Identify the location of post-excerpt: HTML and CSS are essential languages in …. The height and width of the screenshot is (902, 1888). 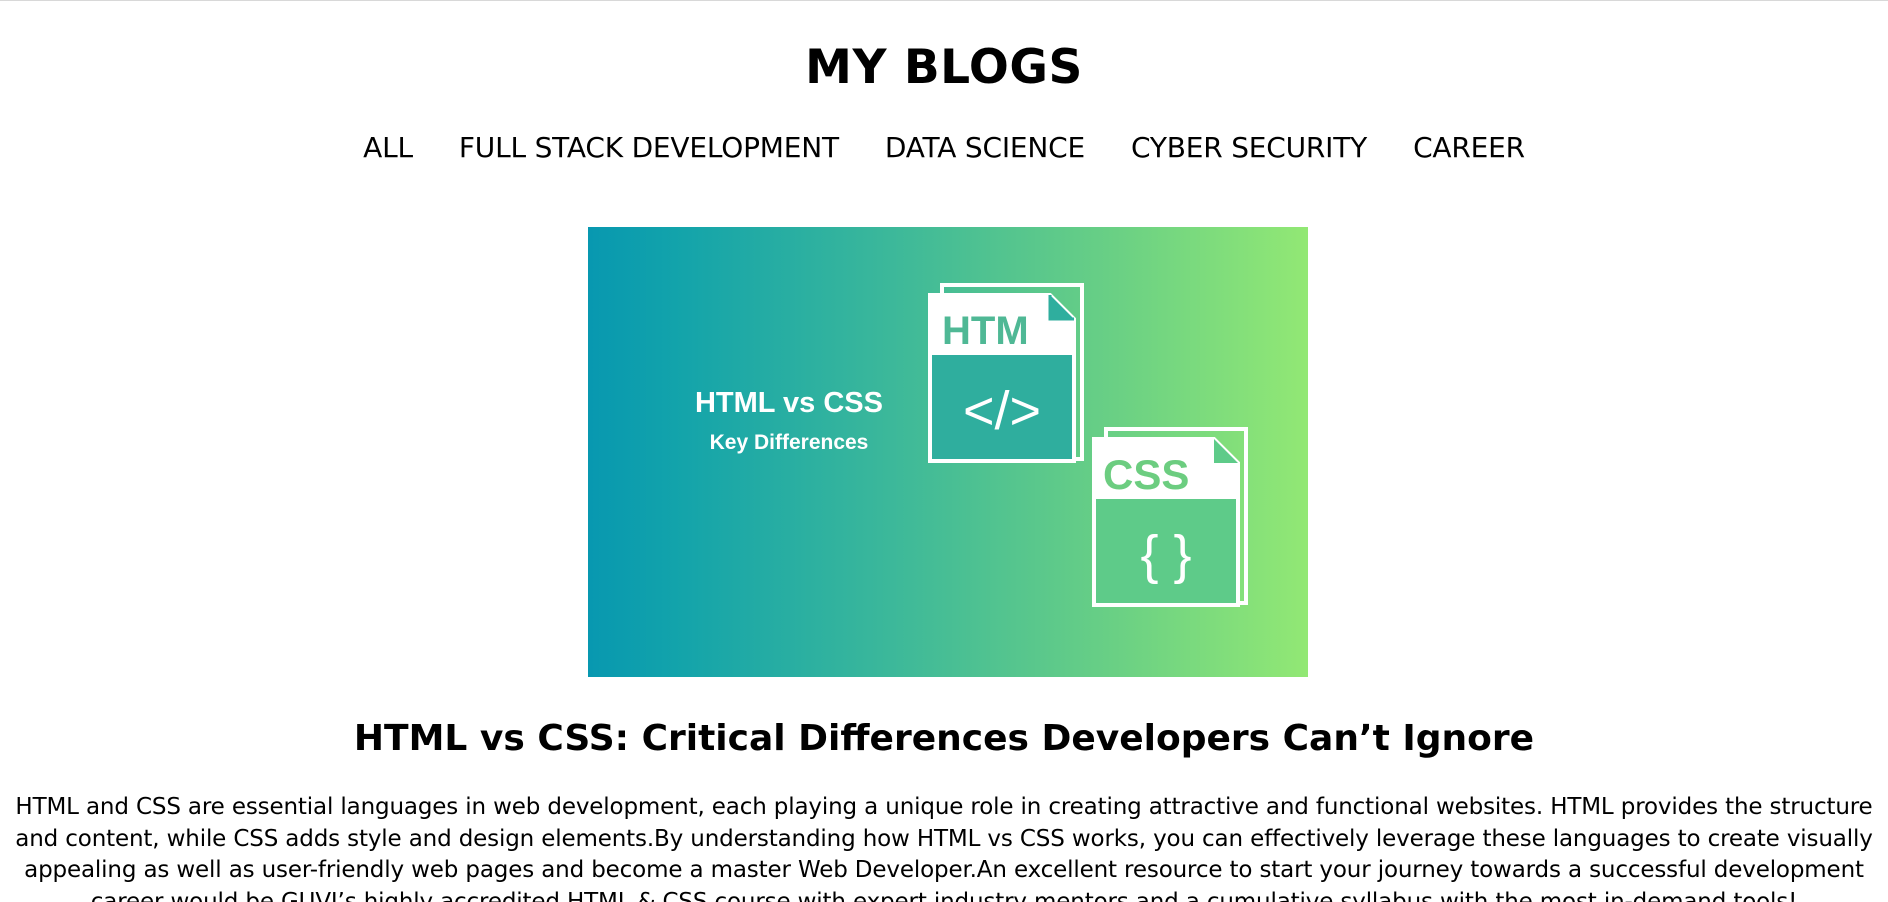
(944, 848).